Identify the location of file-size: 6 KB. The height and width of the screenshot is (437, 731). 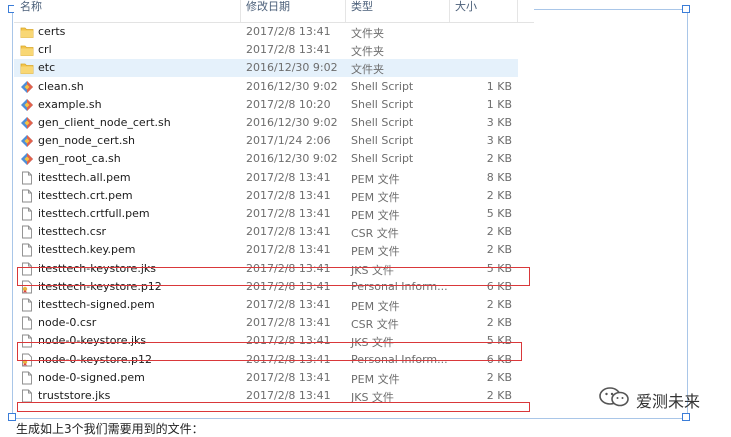
(499, 286).